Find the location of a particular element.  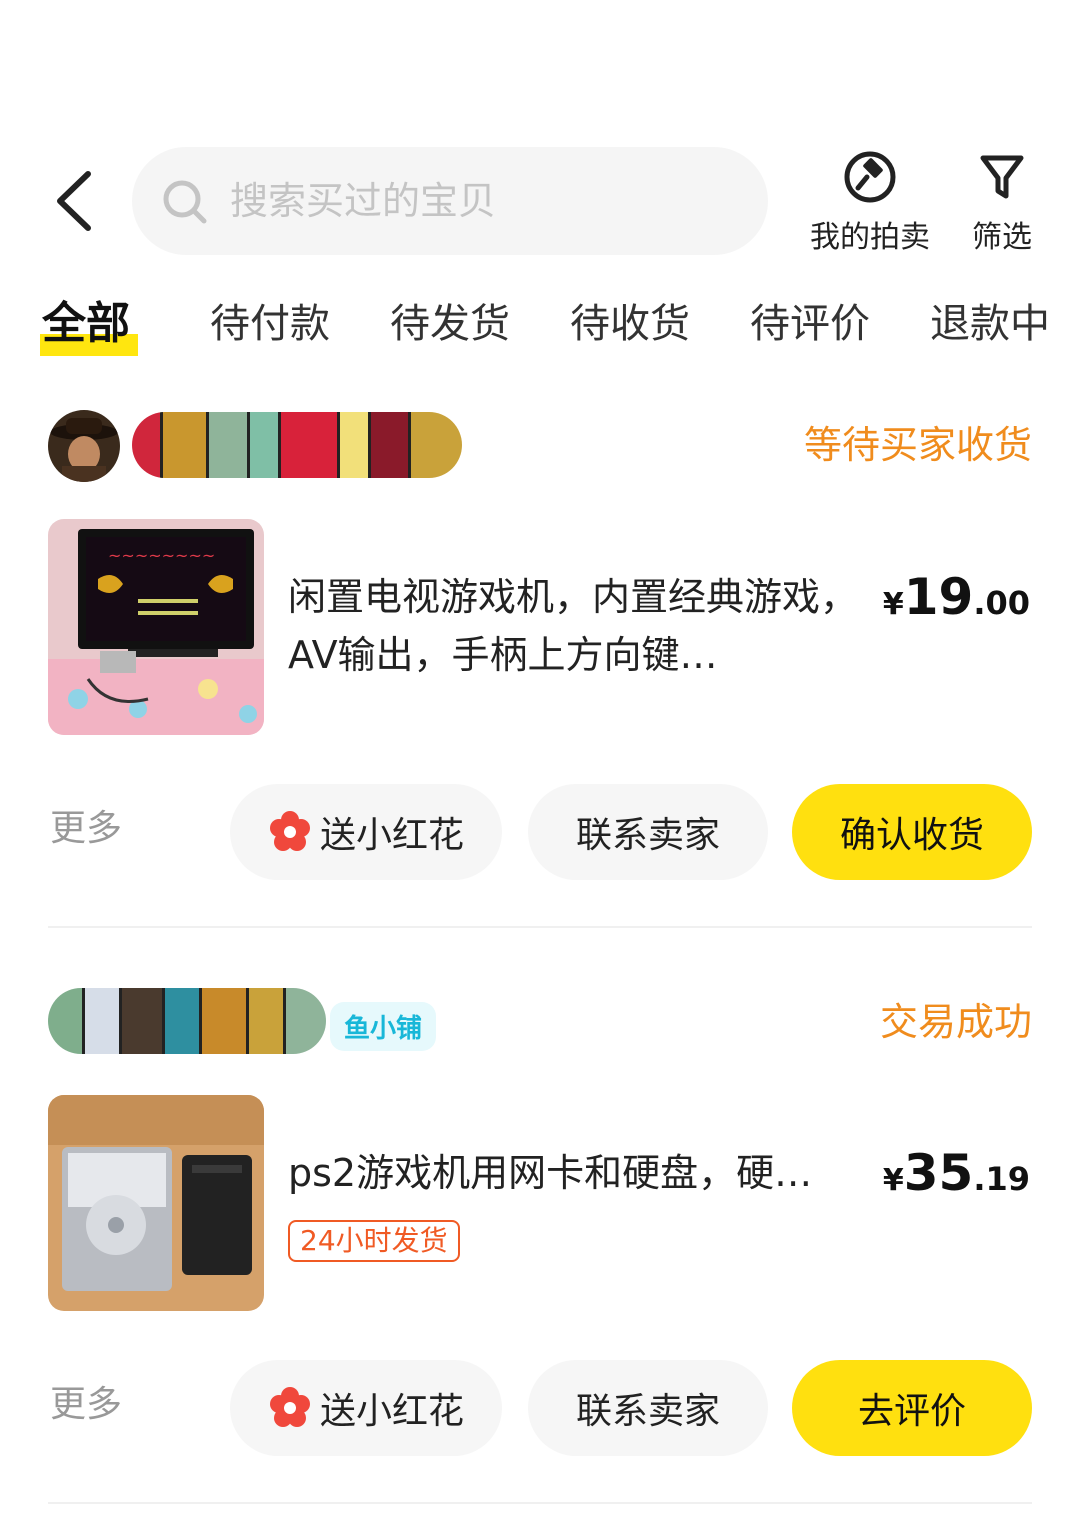

write-review-button: 去评价 is located at coordinates (912, 1408).